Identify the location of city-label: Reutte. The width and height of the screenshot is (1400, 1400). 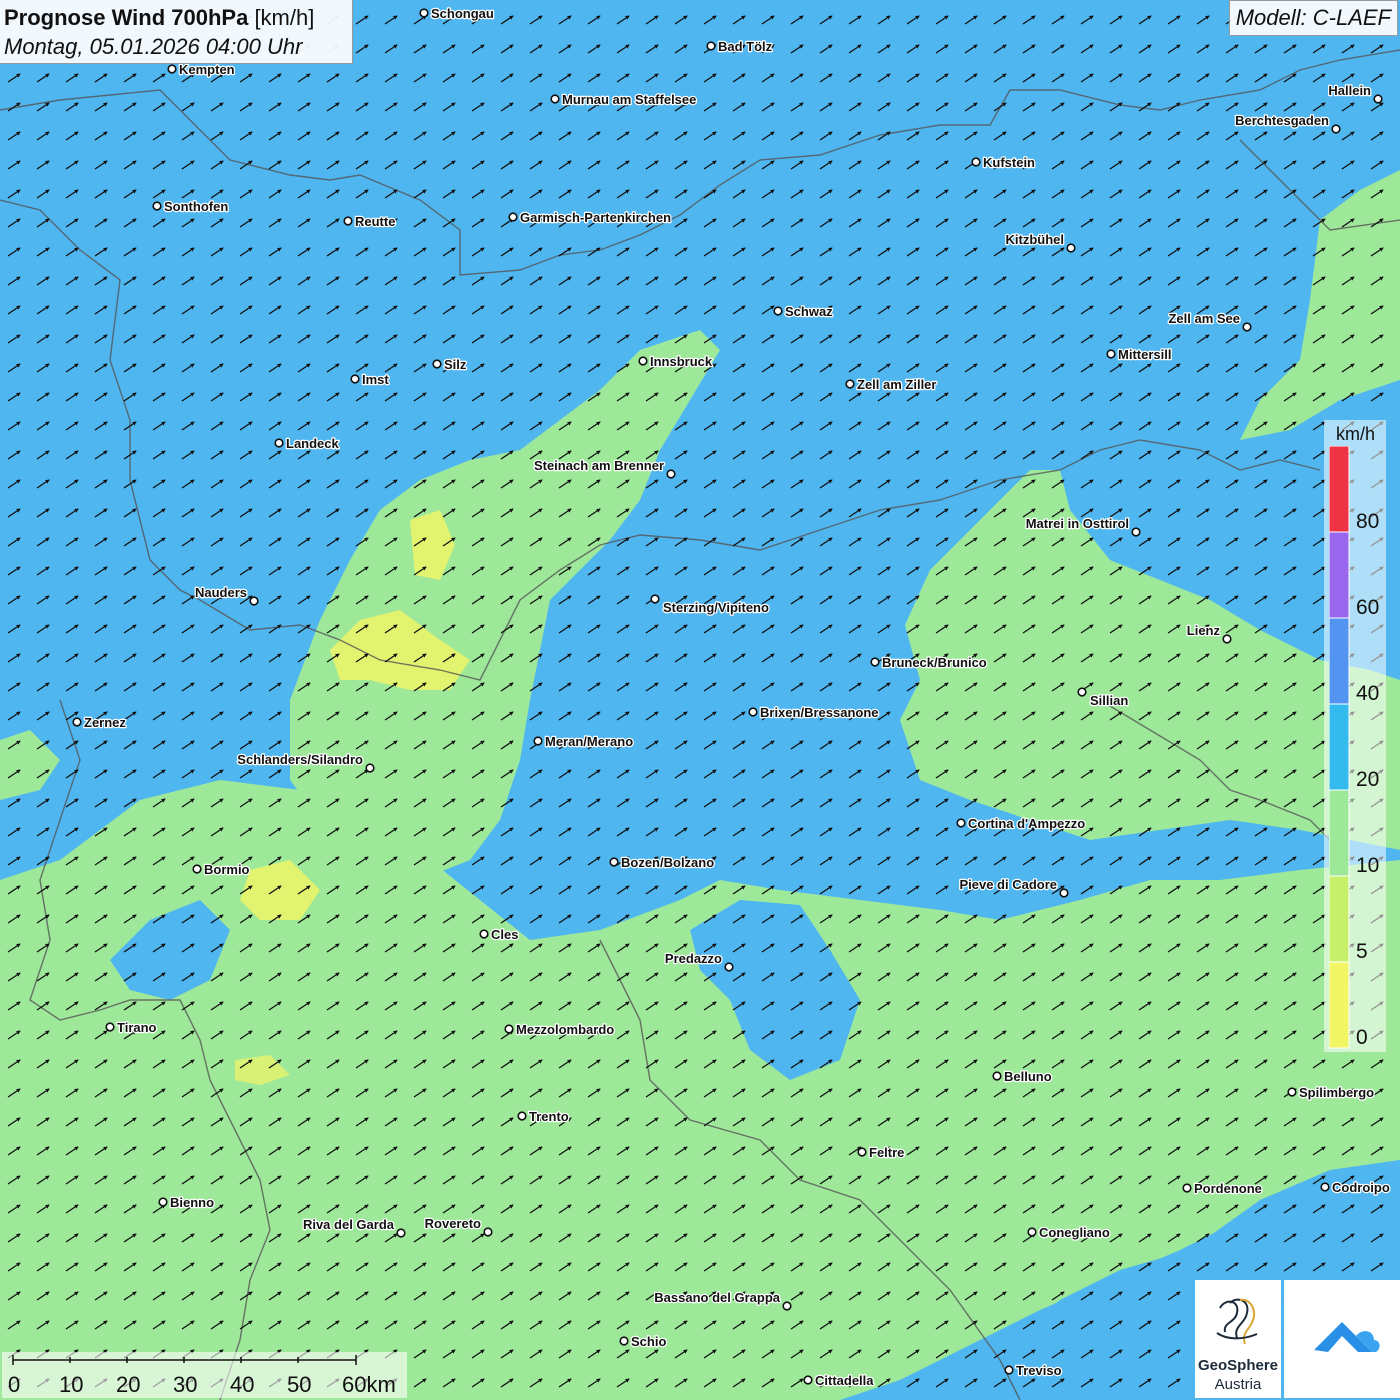
(375, 221).